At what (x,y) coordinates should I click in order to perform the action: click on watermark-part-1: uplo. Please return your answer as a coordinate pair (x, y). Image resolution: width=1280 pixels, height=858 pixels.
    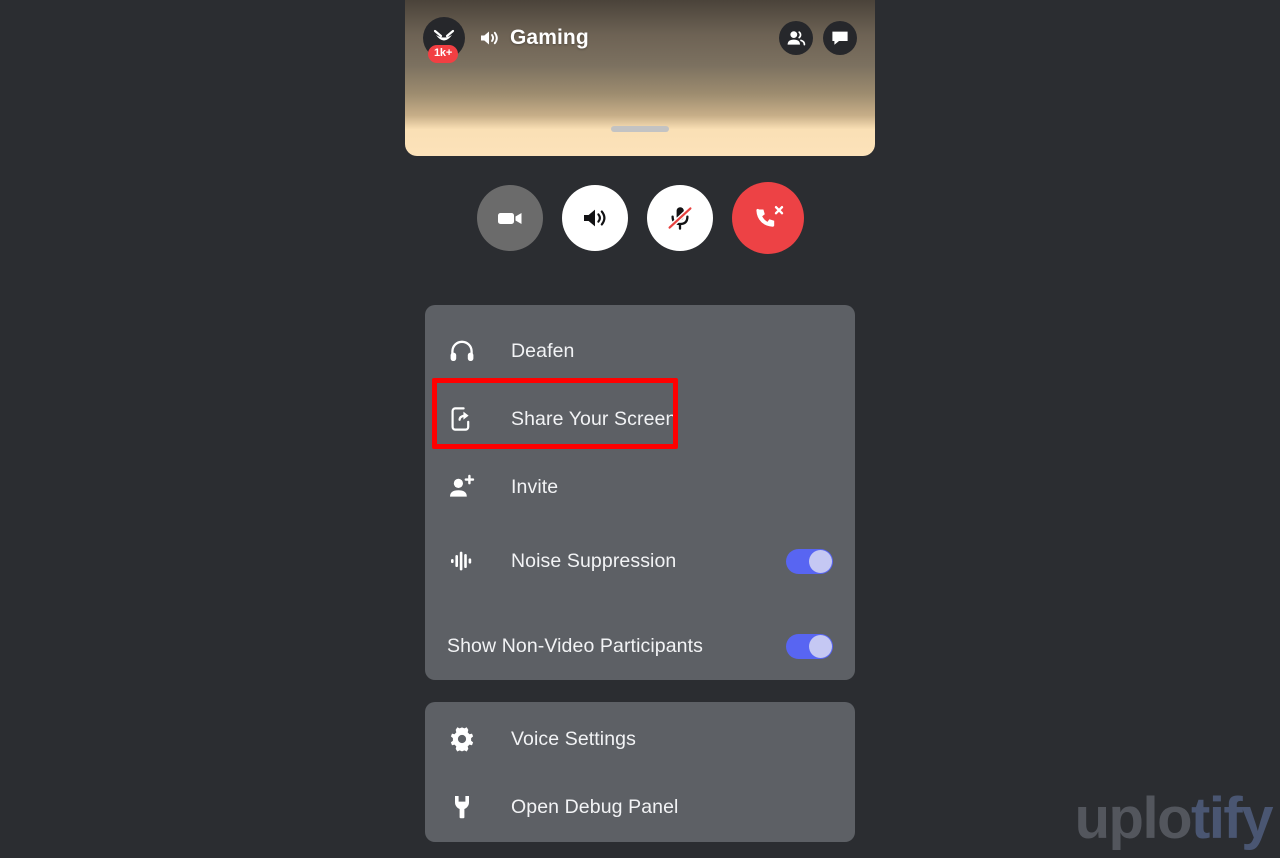
    Looking at the image, I should click on (1133, 818).